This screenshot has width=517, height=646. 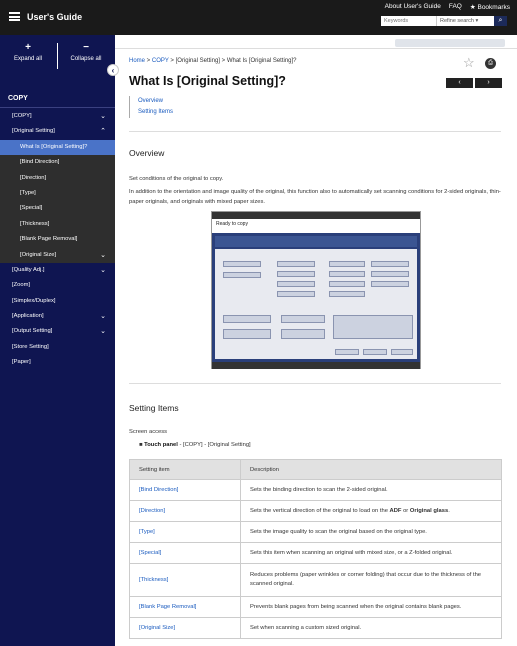 What do you see at coordinates (429, 510) in the screenshot?
I see `description-bold: Original glass` at bounding box center [429, 510].